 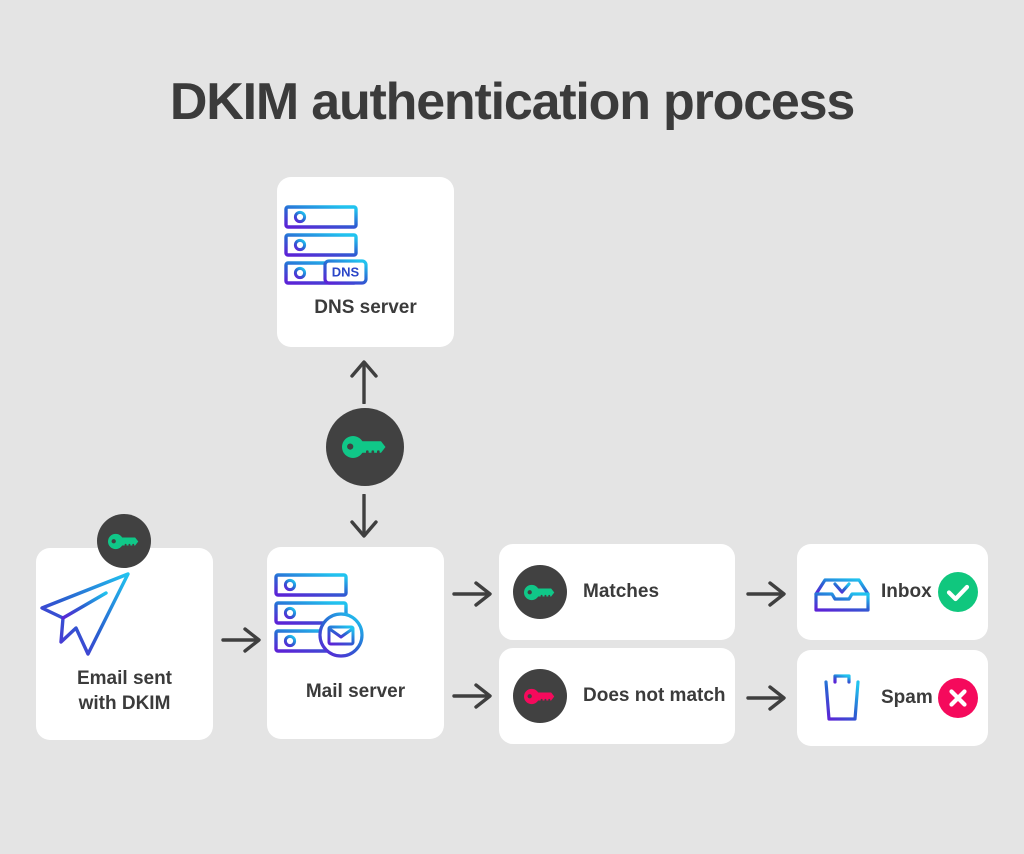 I want to click on arrow-mail-server-to-matches, so click(x=473, y=594).